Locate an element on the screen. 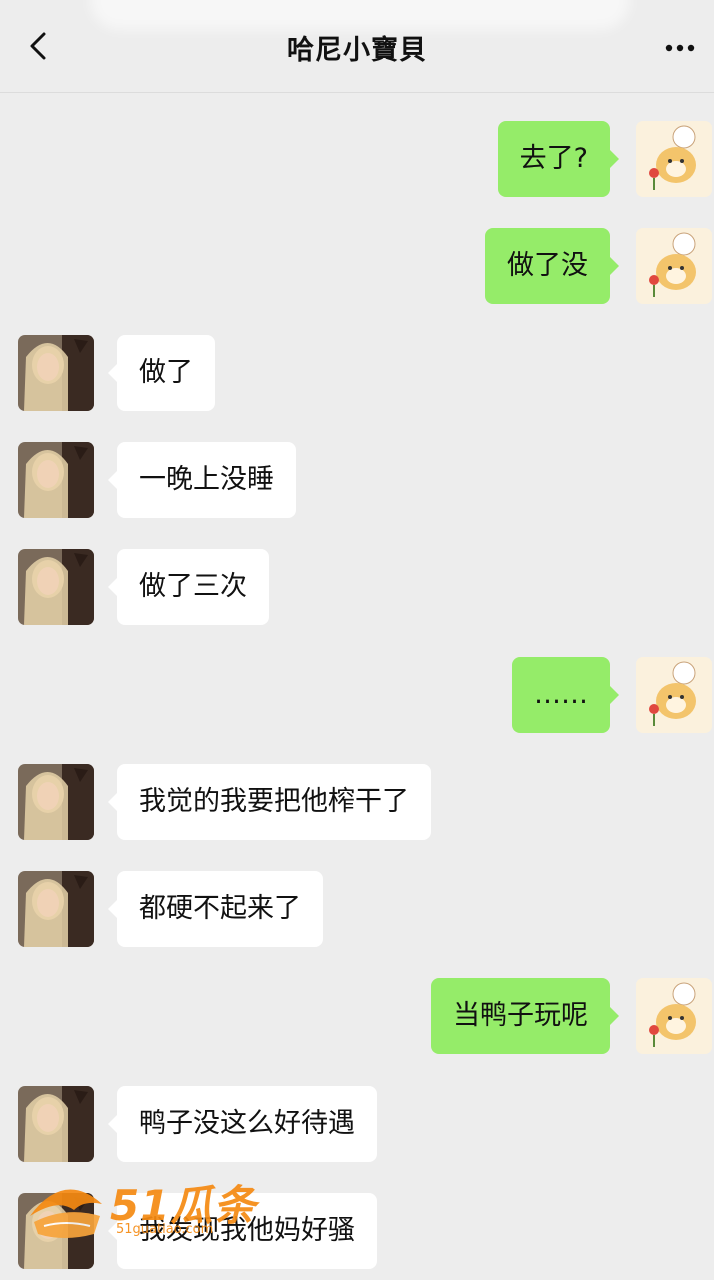 This screenshot has width=714, height=1280. message-row: 去了? is located at coordinates (357, 159).